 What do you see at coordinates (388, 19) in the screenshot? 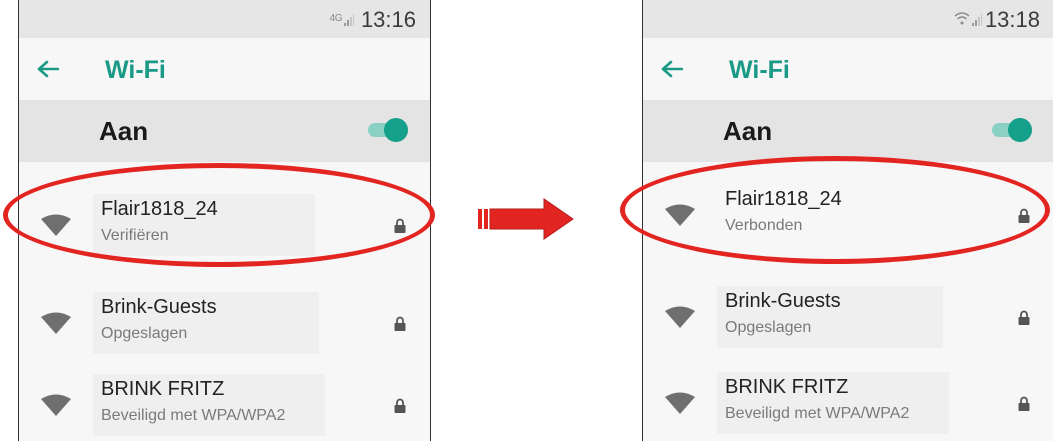
I see `status-clock: 13:16` at bounding box center [388, 19].